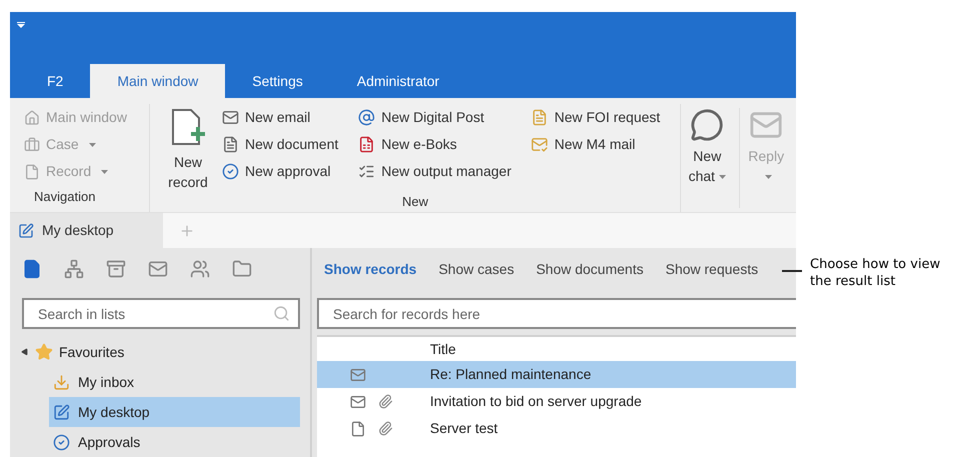 Image resolution: width=966 pixels, height=457 pixels. What do you see at coordinates (370, 269) in the screenshot?
I see `result-view-tab: Show records` at bounding box center [370, 269].